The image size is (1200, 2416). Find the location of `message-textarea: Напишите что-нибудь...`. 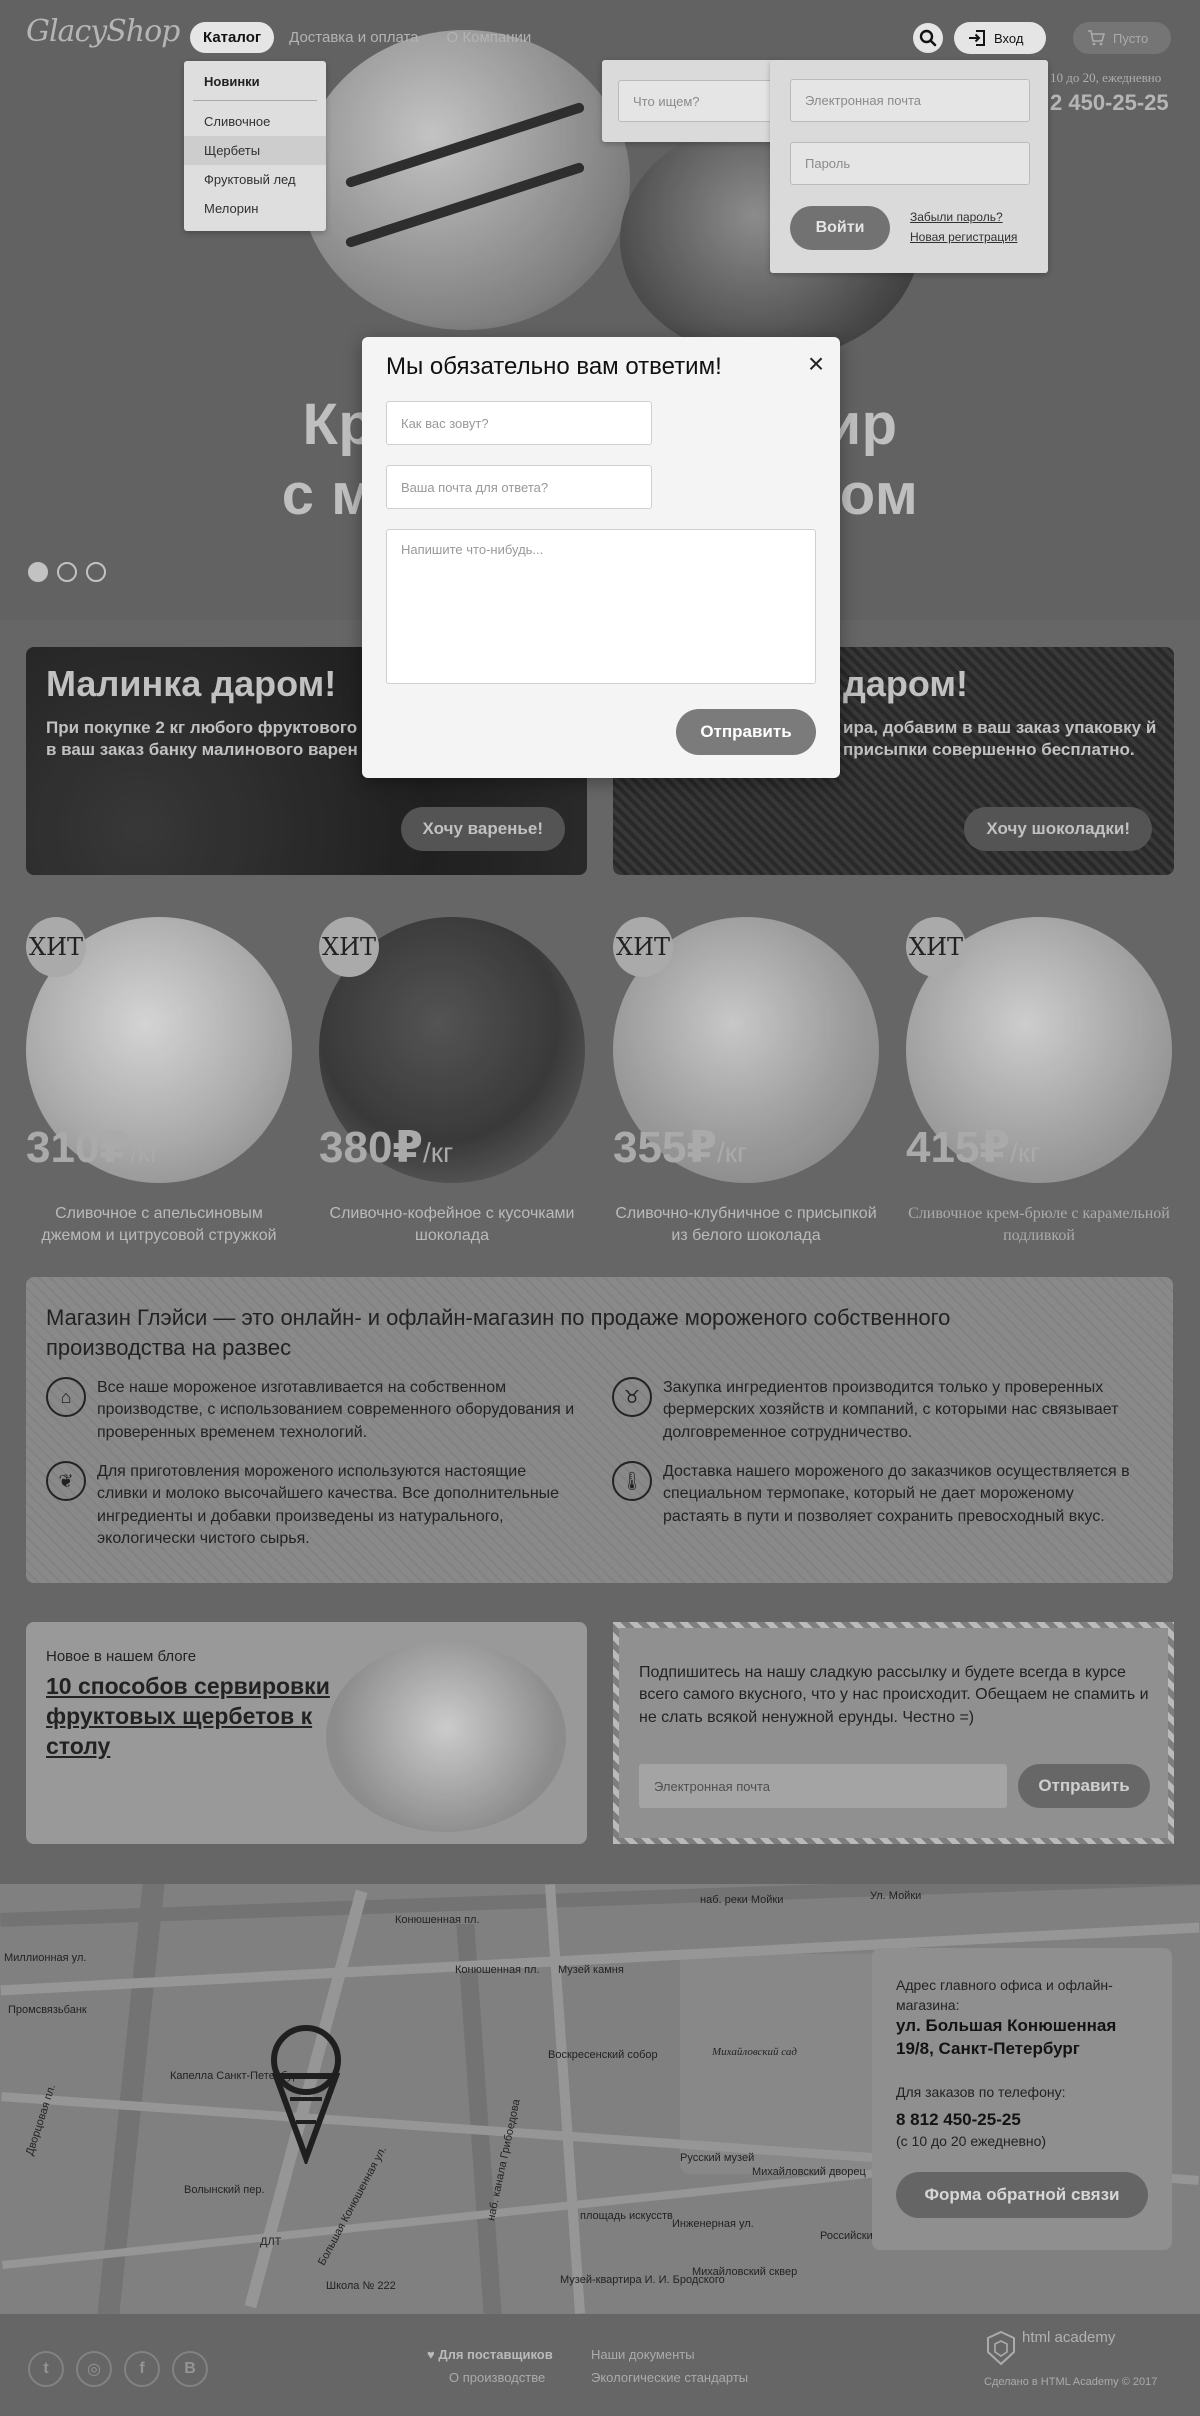

message-textarea: Напишите что-нибудь... is located at coordinates (601, 606).